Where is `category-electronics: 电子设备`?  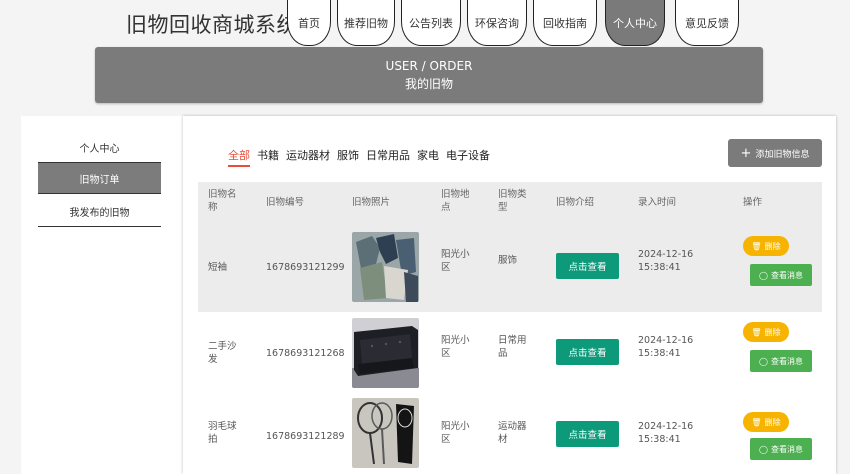 category-electronics: 电子设备 is located at coordinates (468, 157).